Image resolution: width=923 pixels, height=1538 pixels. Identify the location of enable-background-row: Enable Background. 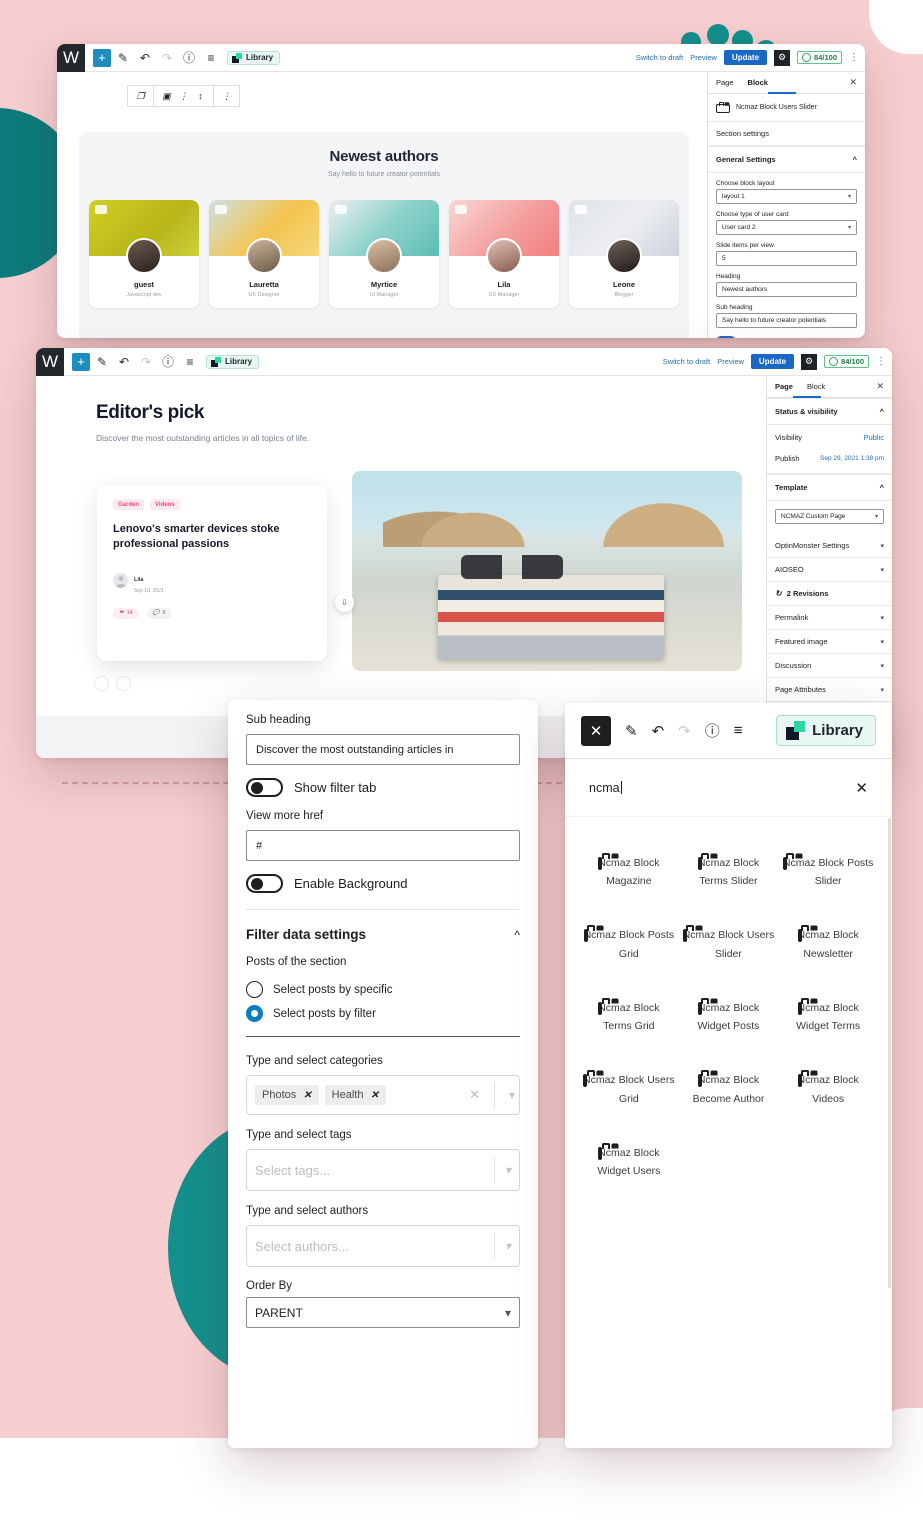
(383, 883).